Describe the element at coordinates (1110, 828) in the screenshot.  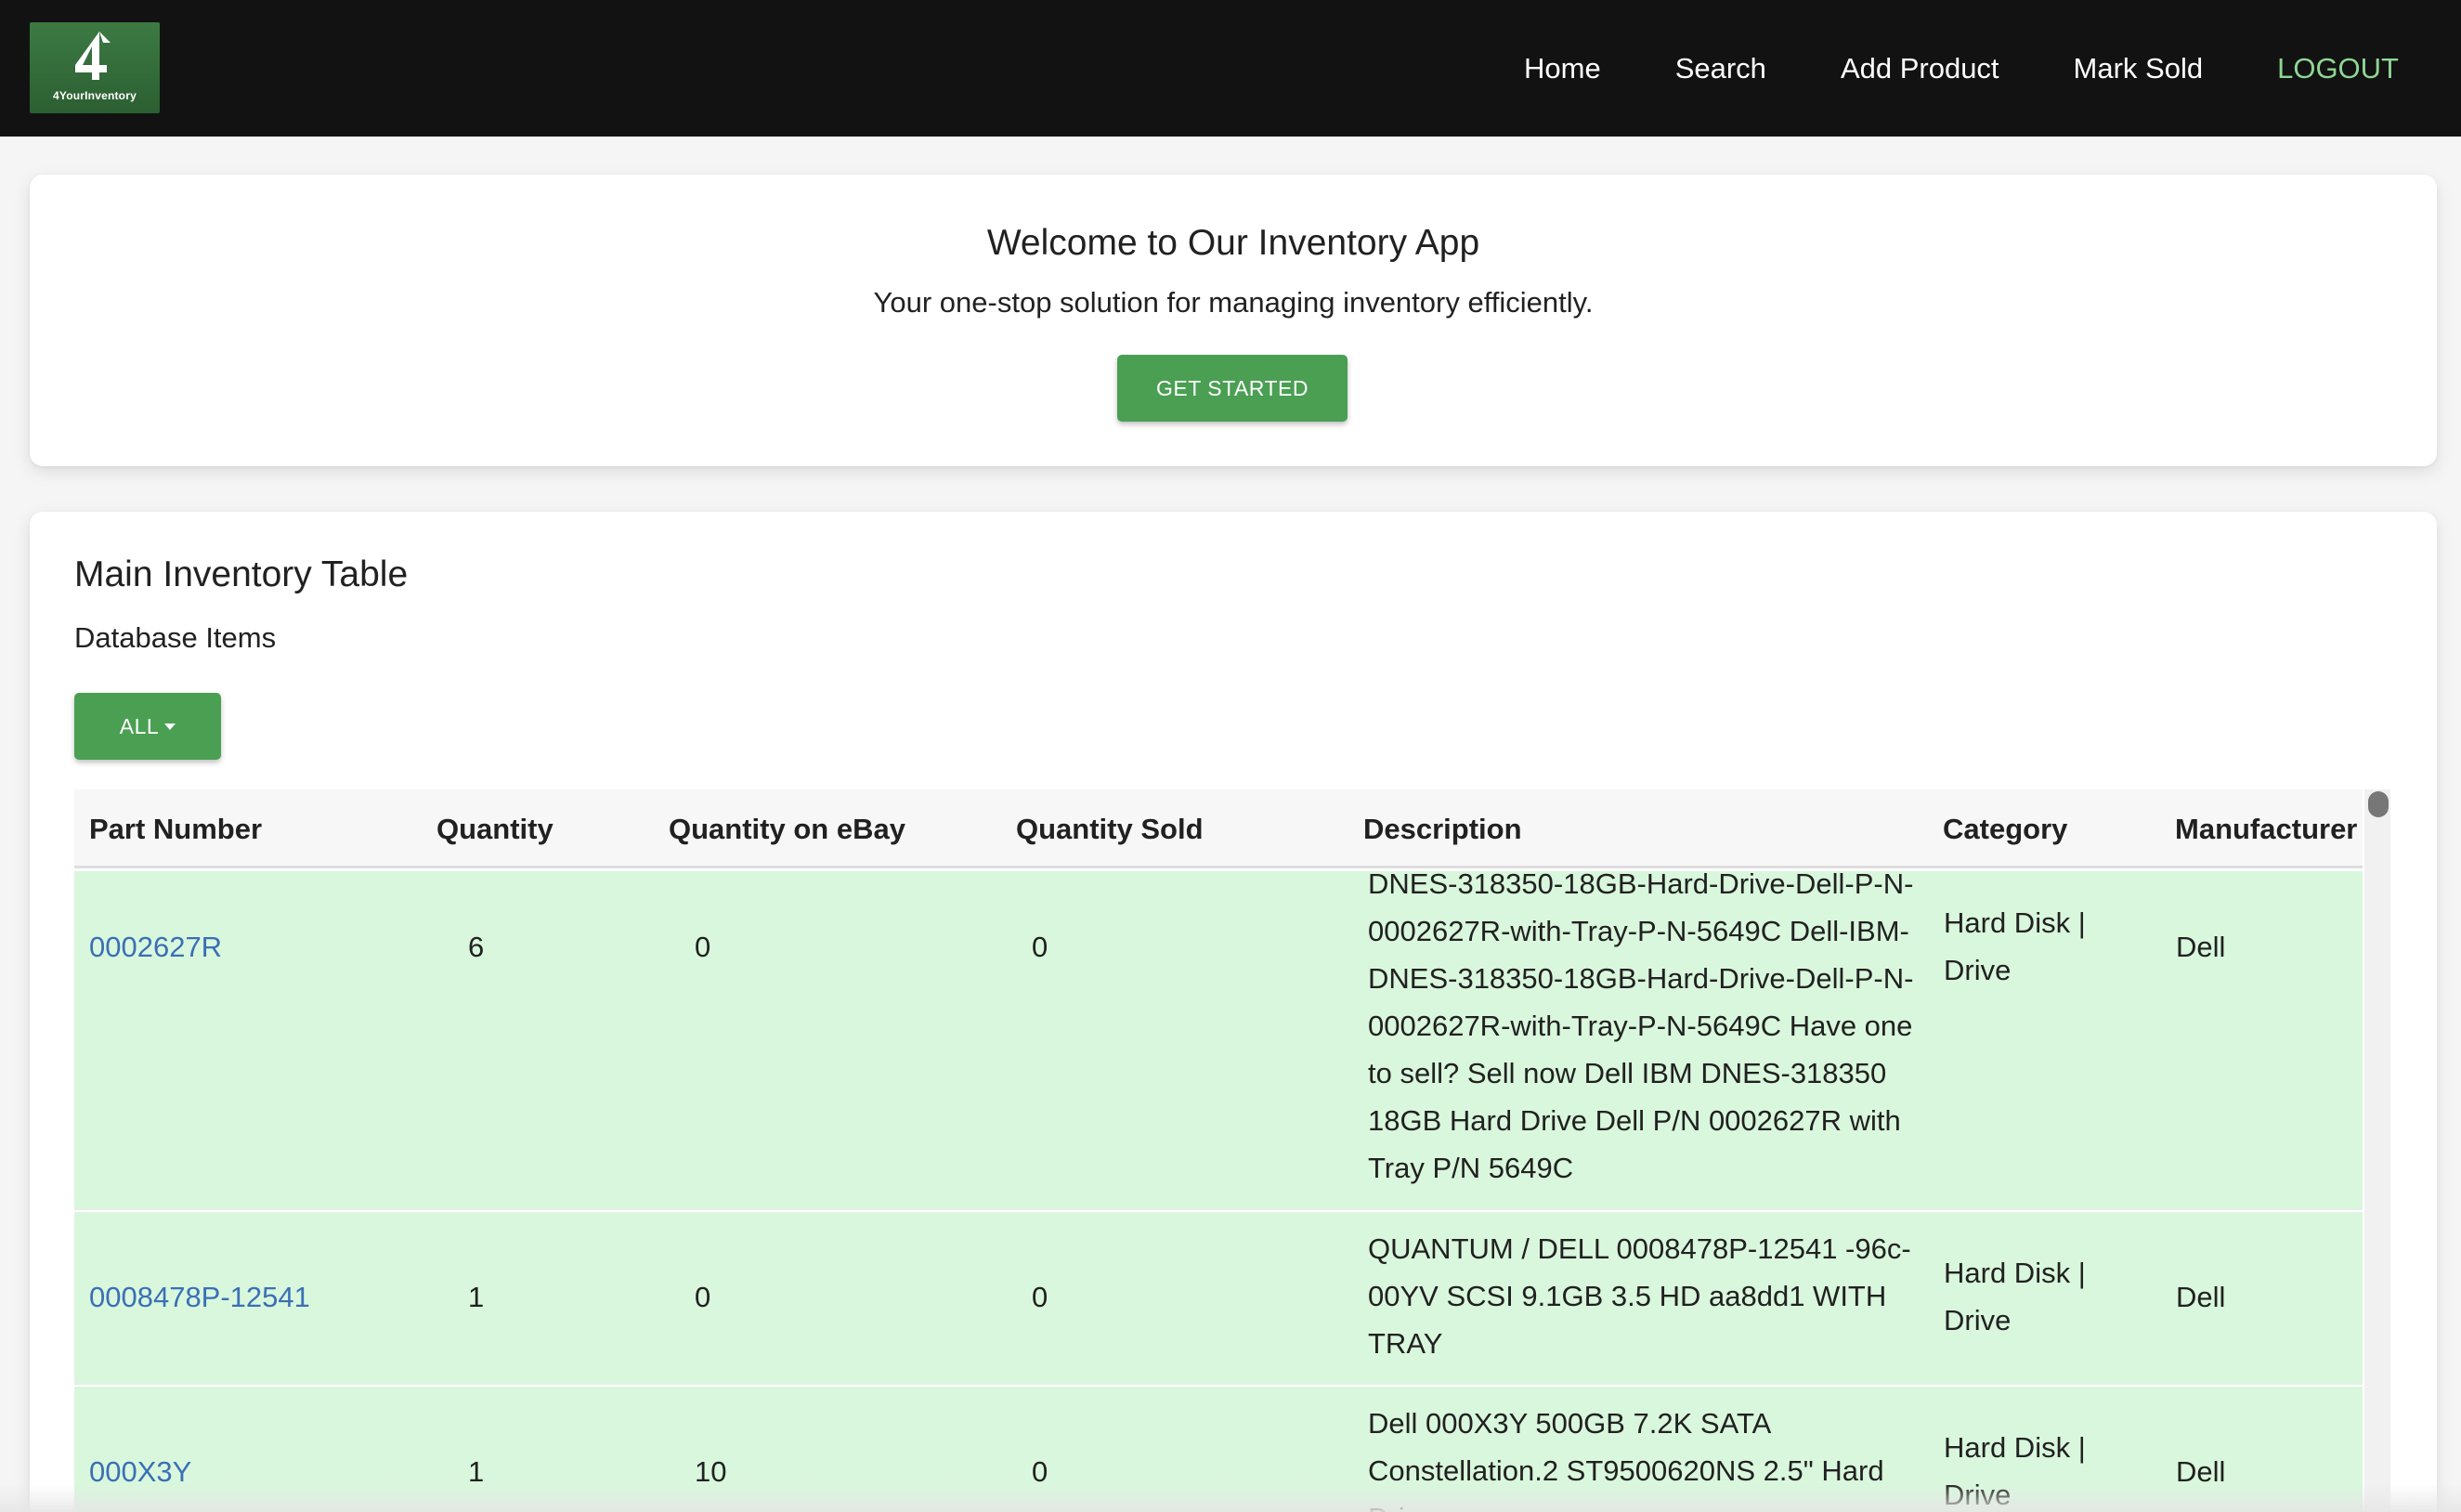
I see `col-quantity-sold: Quantity Sold` at that location.